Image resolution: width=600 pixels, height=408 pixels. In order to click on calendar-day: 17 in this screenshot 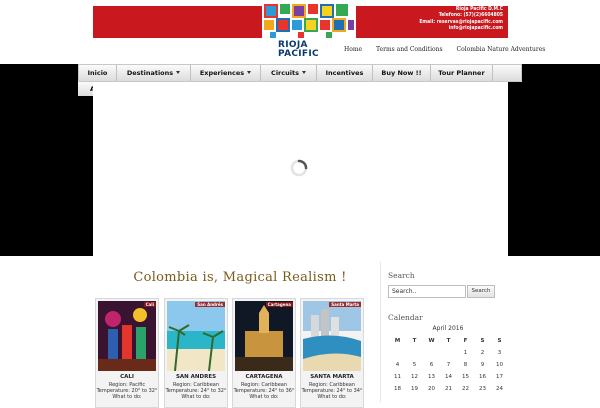, I will do `click(499, 377)`.